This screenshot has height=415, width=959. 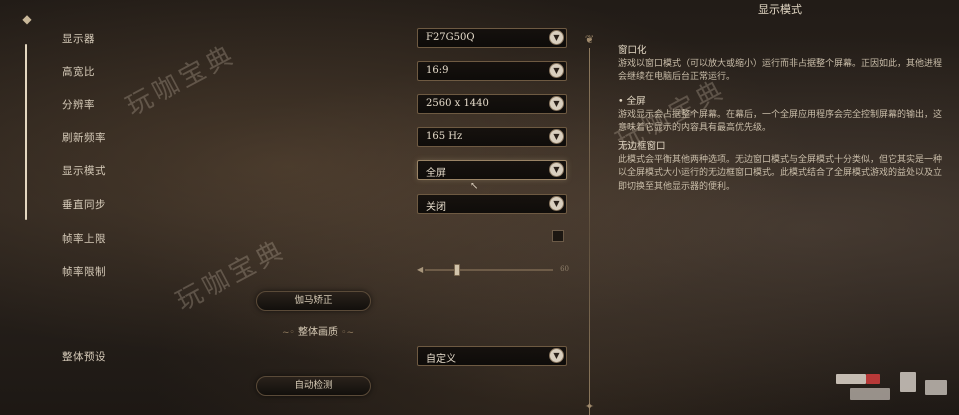 I want to click on fps-cap-checkbox, so click(x=558, y=236).